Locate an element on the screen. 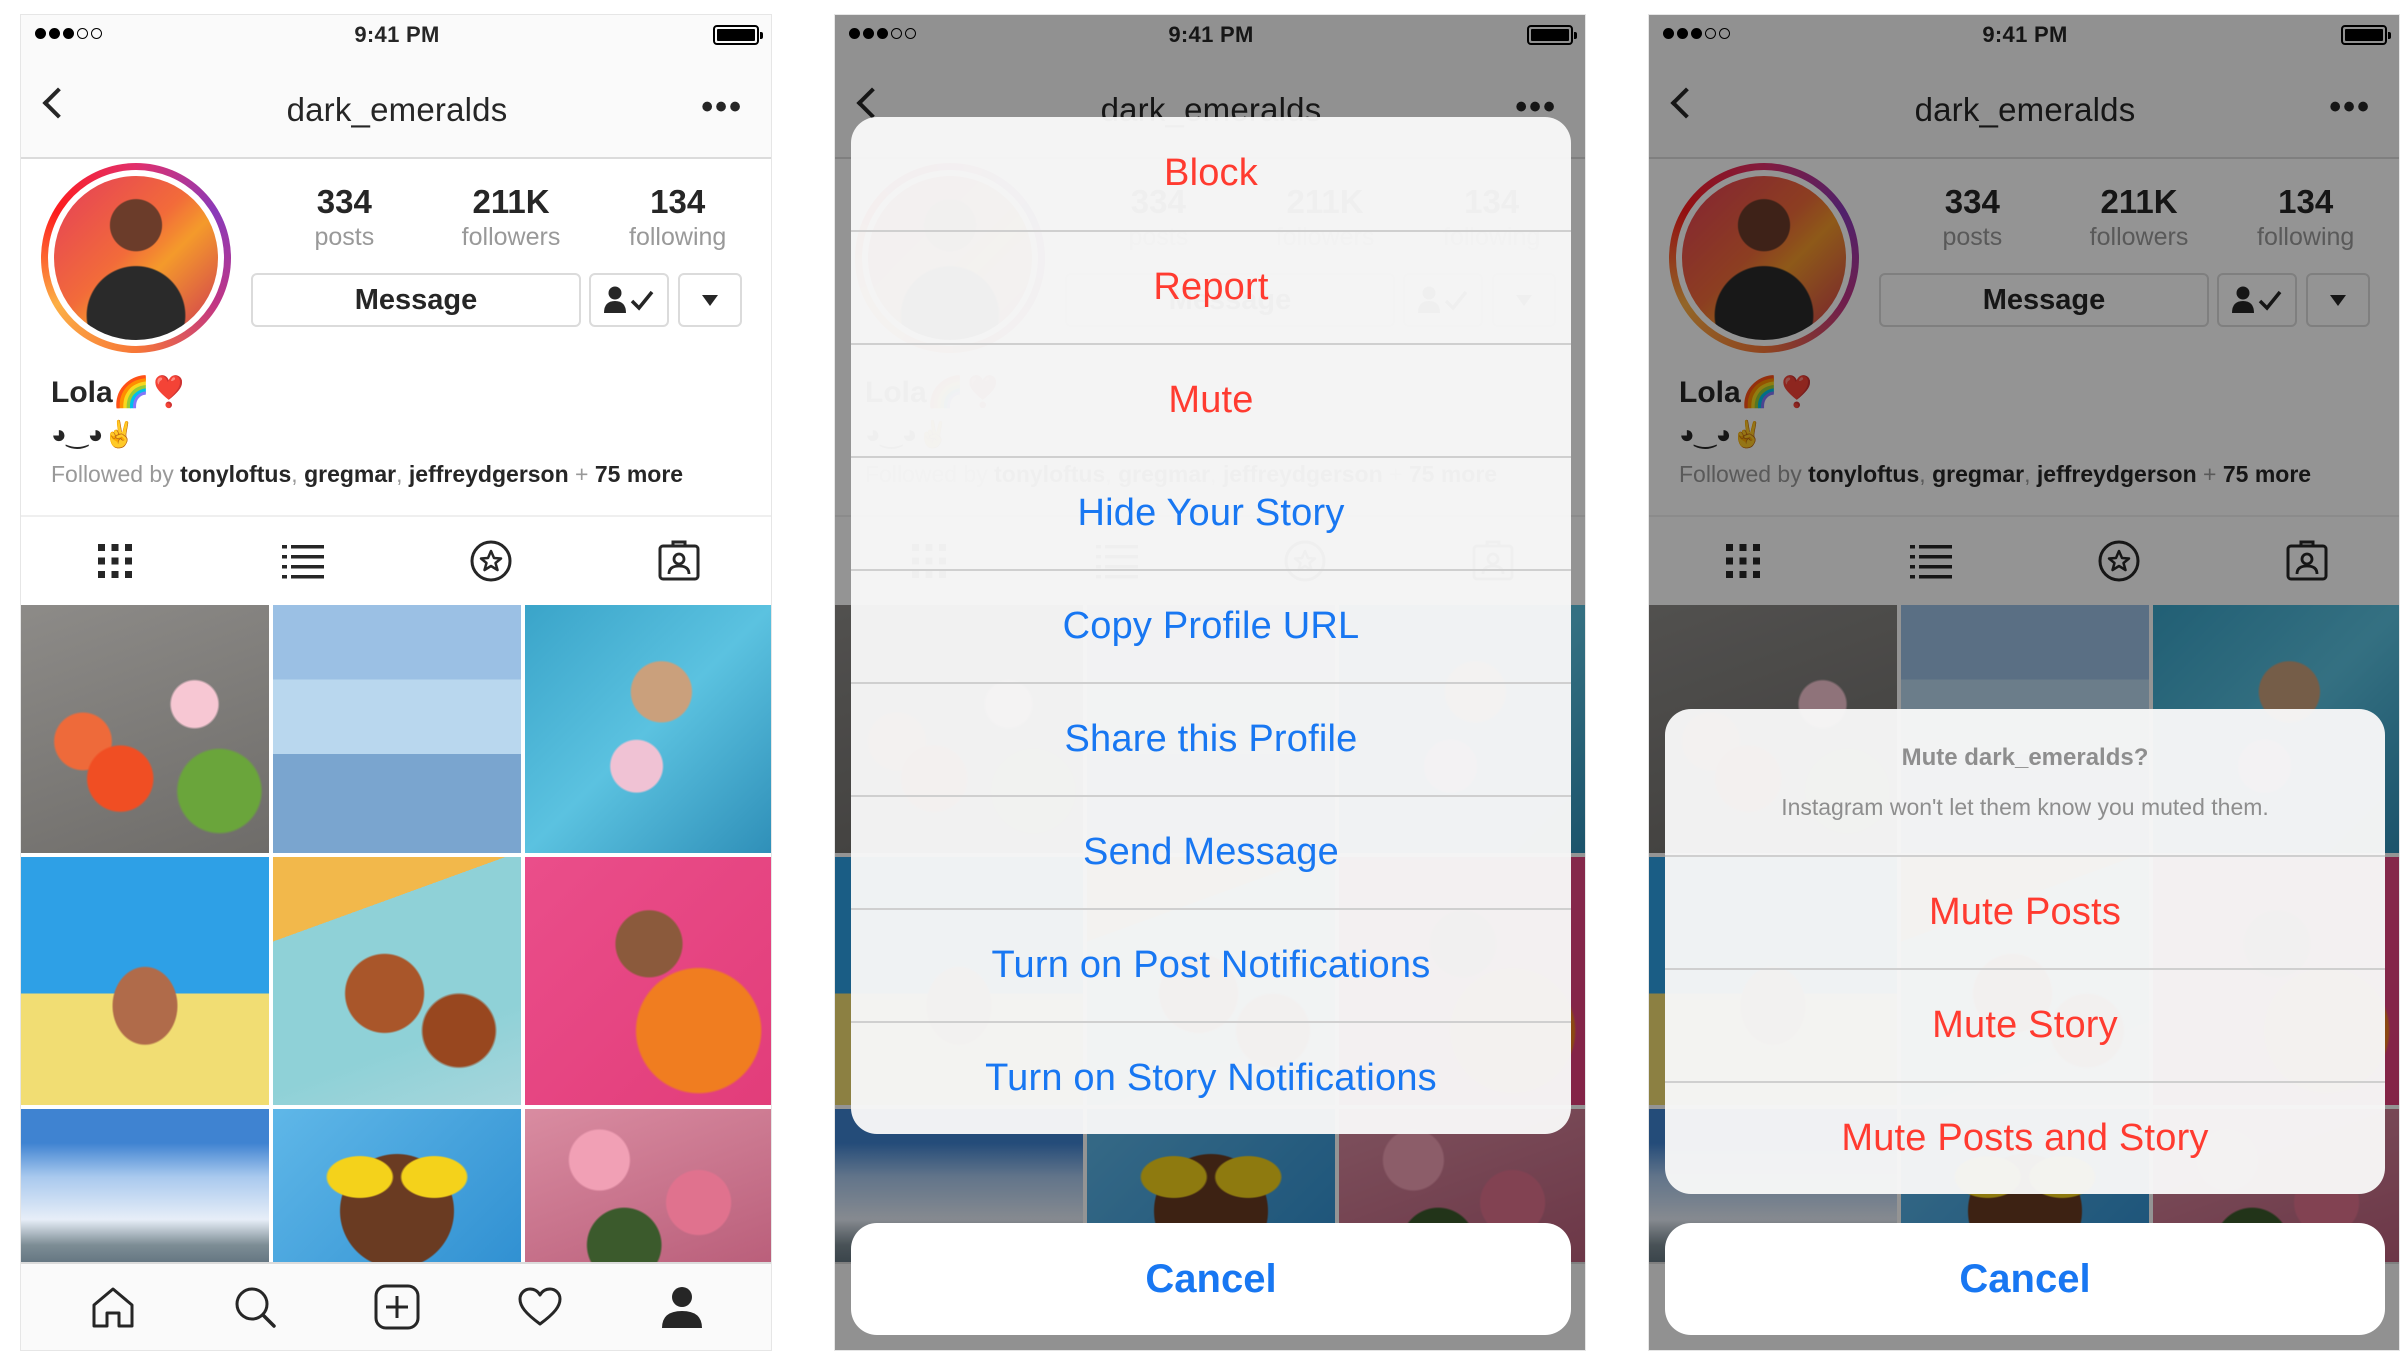  profile-stats: 334 posts 211K followers 134 following is located at coordinates (511, 217).